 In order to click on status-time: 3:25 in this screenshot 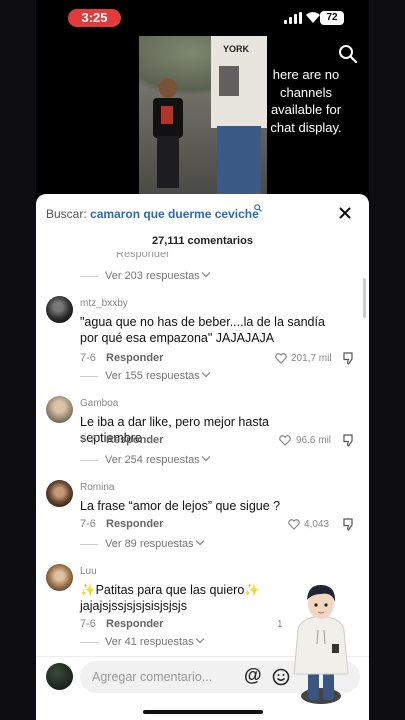, I will do `click(94, 18)`.